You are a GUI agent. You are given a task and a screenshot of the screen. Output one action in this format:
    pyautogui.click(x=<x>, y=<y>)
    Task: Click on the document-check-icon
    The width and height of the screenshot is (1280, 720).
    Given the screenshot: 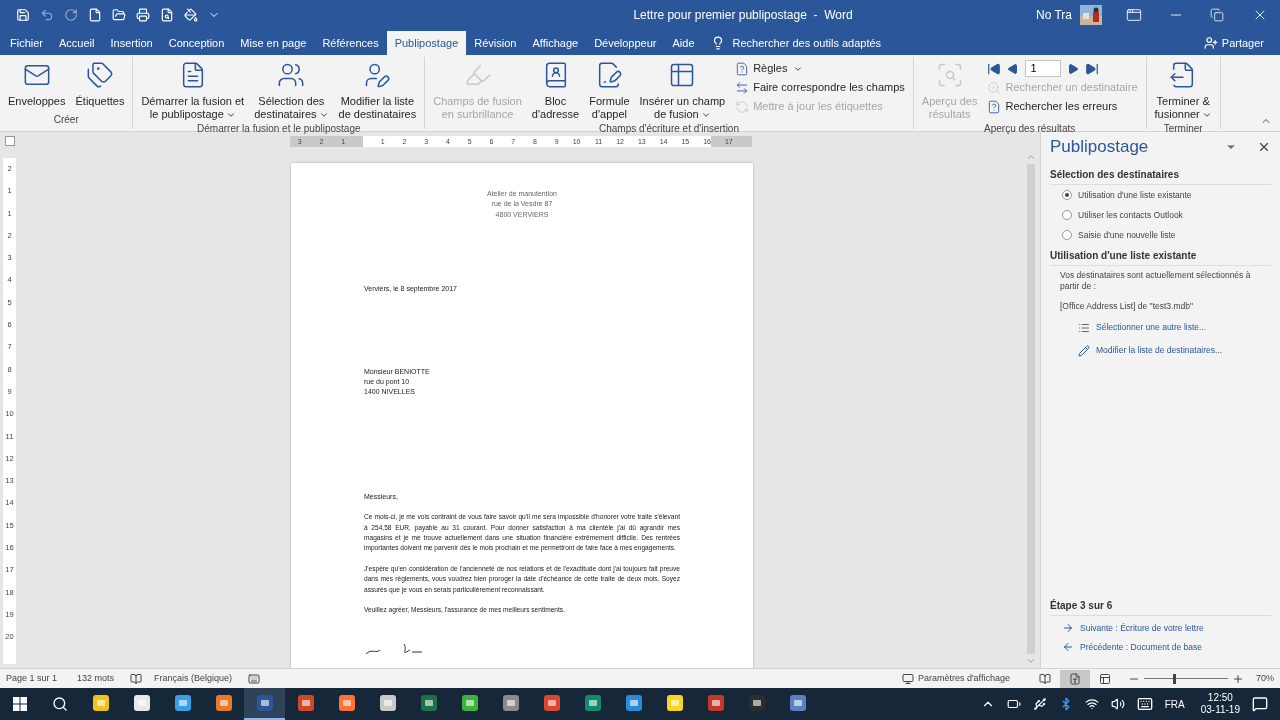 What is the action you would take?
    pyautogui.click(x=994, y=87)
    